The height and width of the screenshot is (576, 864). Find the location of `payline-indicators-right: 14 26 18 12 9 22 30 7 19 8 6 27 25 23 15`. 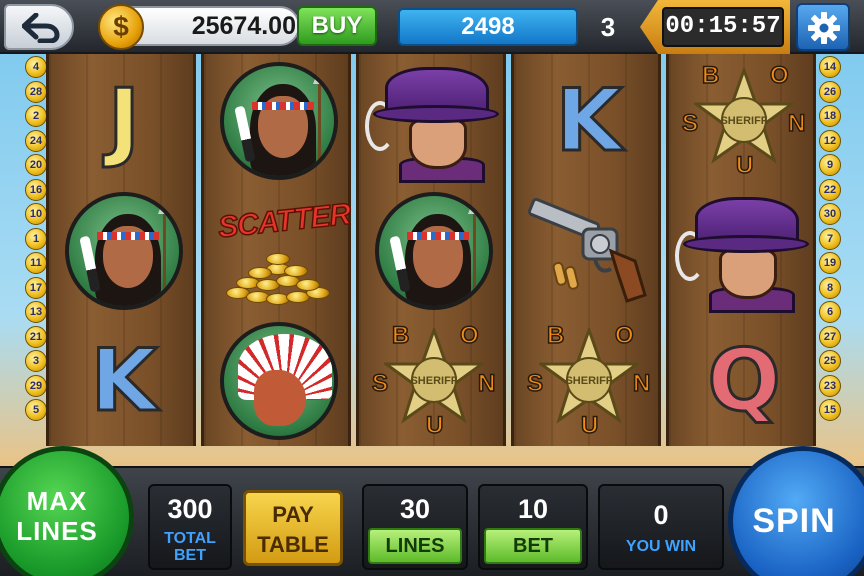

payline-indicators-right: 14 26 18 12 9 22 30 7 19 8 6 27 25 23 15 is located at coordinates (830, 250).